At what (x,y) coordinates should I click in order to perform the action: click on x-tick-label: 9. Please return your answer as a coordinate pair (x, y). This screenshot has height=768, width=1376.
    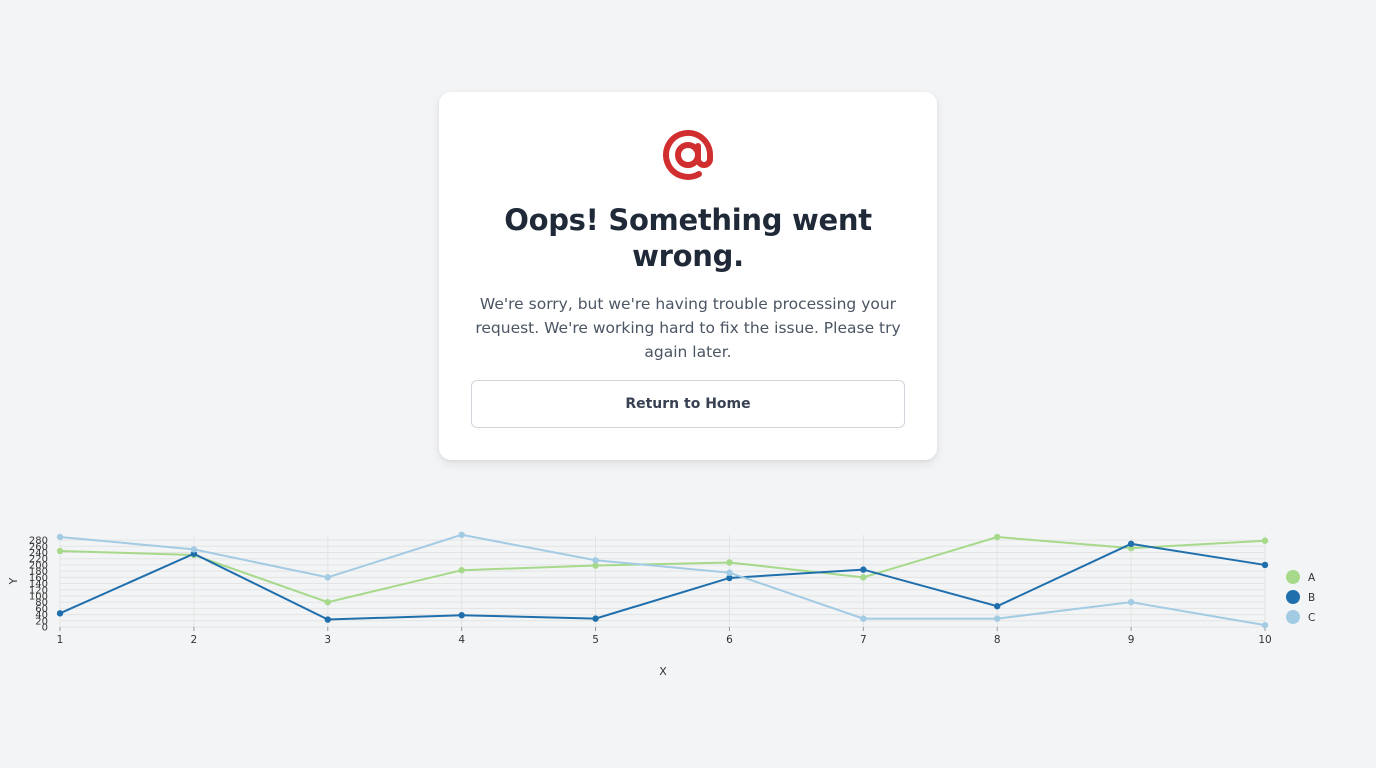
    Looking at the image, I should click on (1131, 640).